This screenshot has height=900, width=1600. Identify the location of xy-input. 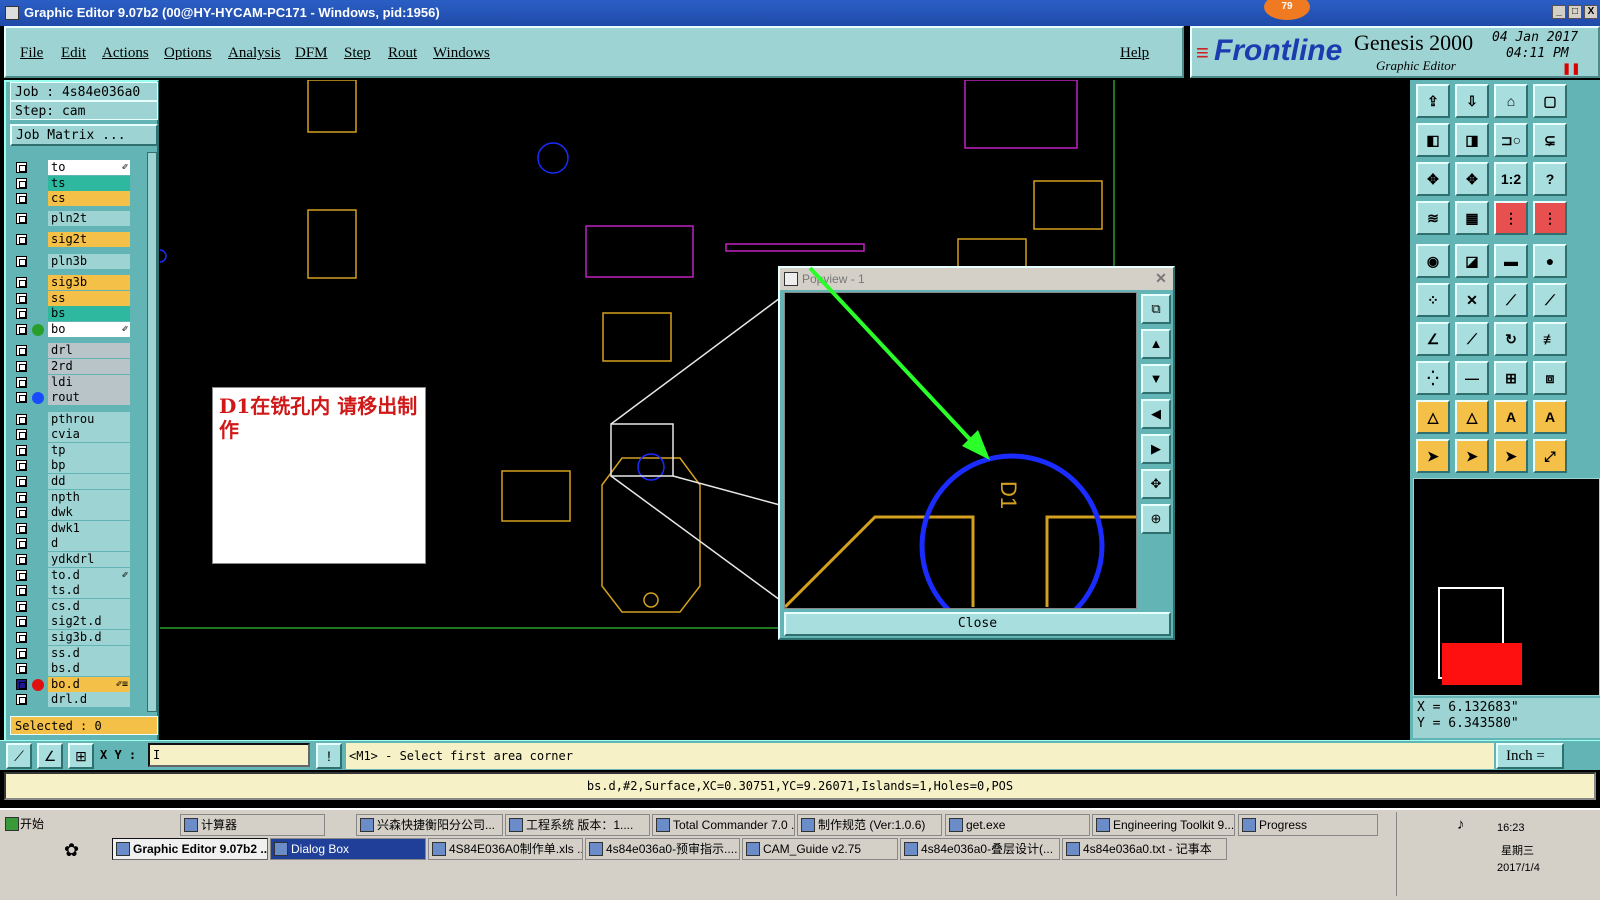
(229, 755).